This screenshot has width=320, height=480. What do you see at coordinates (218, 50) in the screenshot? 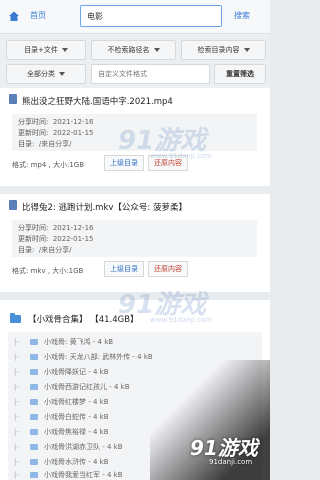
I see `content-search-dropdown-label: 检索目录内容` at bounding box center [218, 50].